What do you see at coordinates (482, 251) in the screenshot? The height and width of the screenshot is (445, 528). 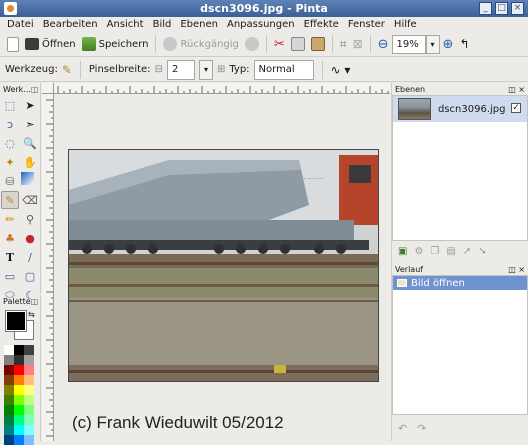 I see `move-layer-down-icon: ➘` at bounding box center [482, 251].